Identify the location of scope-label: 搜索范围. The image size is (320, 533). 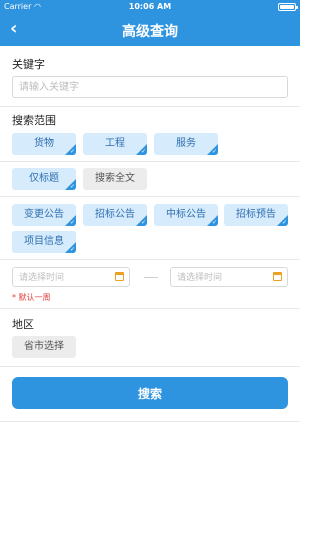
(34, 120).